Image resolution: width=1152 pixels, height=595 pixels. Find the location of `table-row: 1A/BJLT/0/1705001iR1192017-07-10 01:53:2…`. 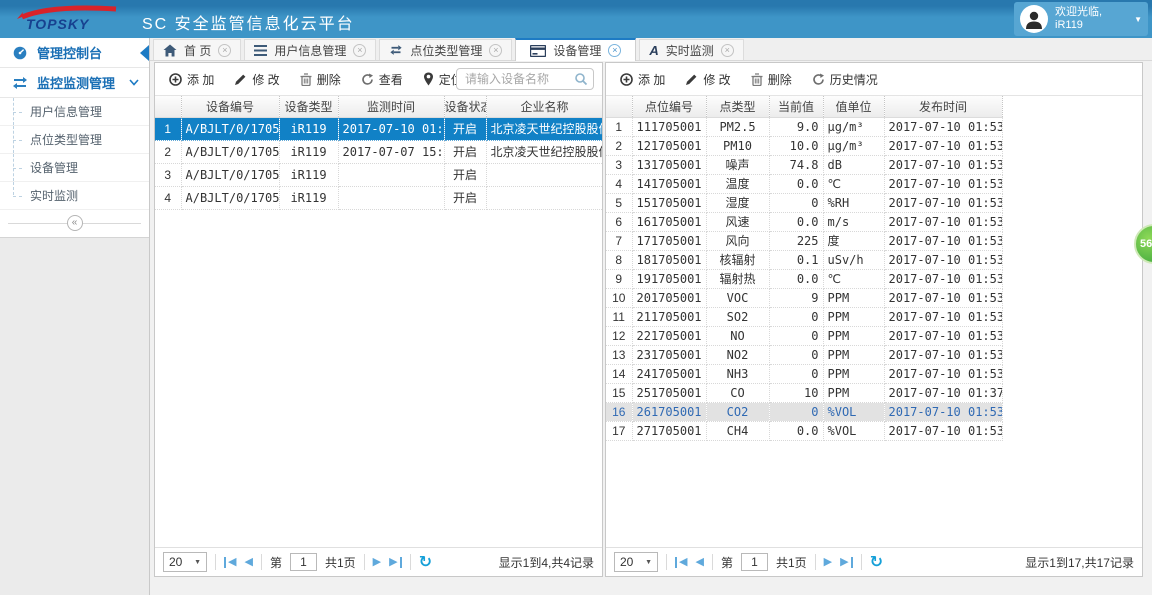

table-row: 1A/BJLT/0/1705001iR1192017-07-10 01:53:2… is located at coordinates (378, 129).